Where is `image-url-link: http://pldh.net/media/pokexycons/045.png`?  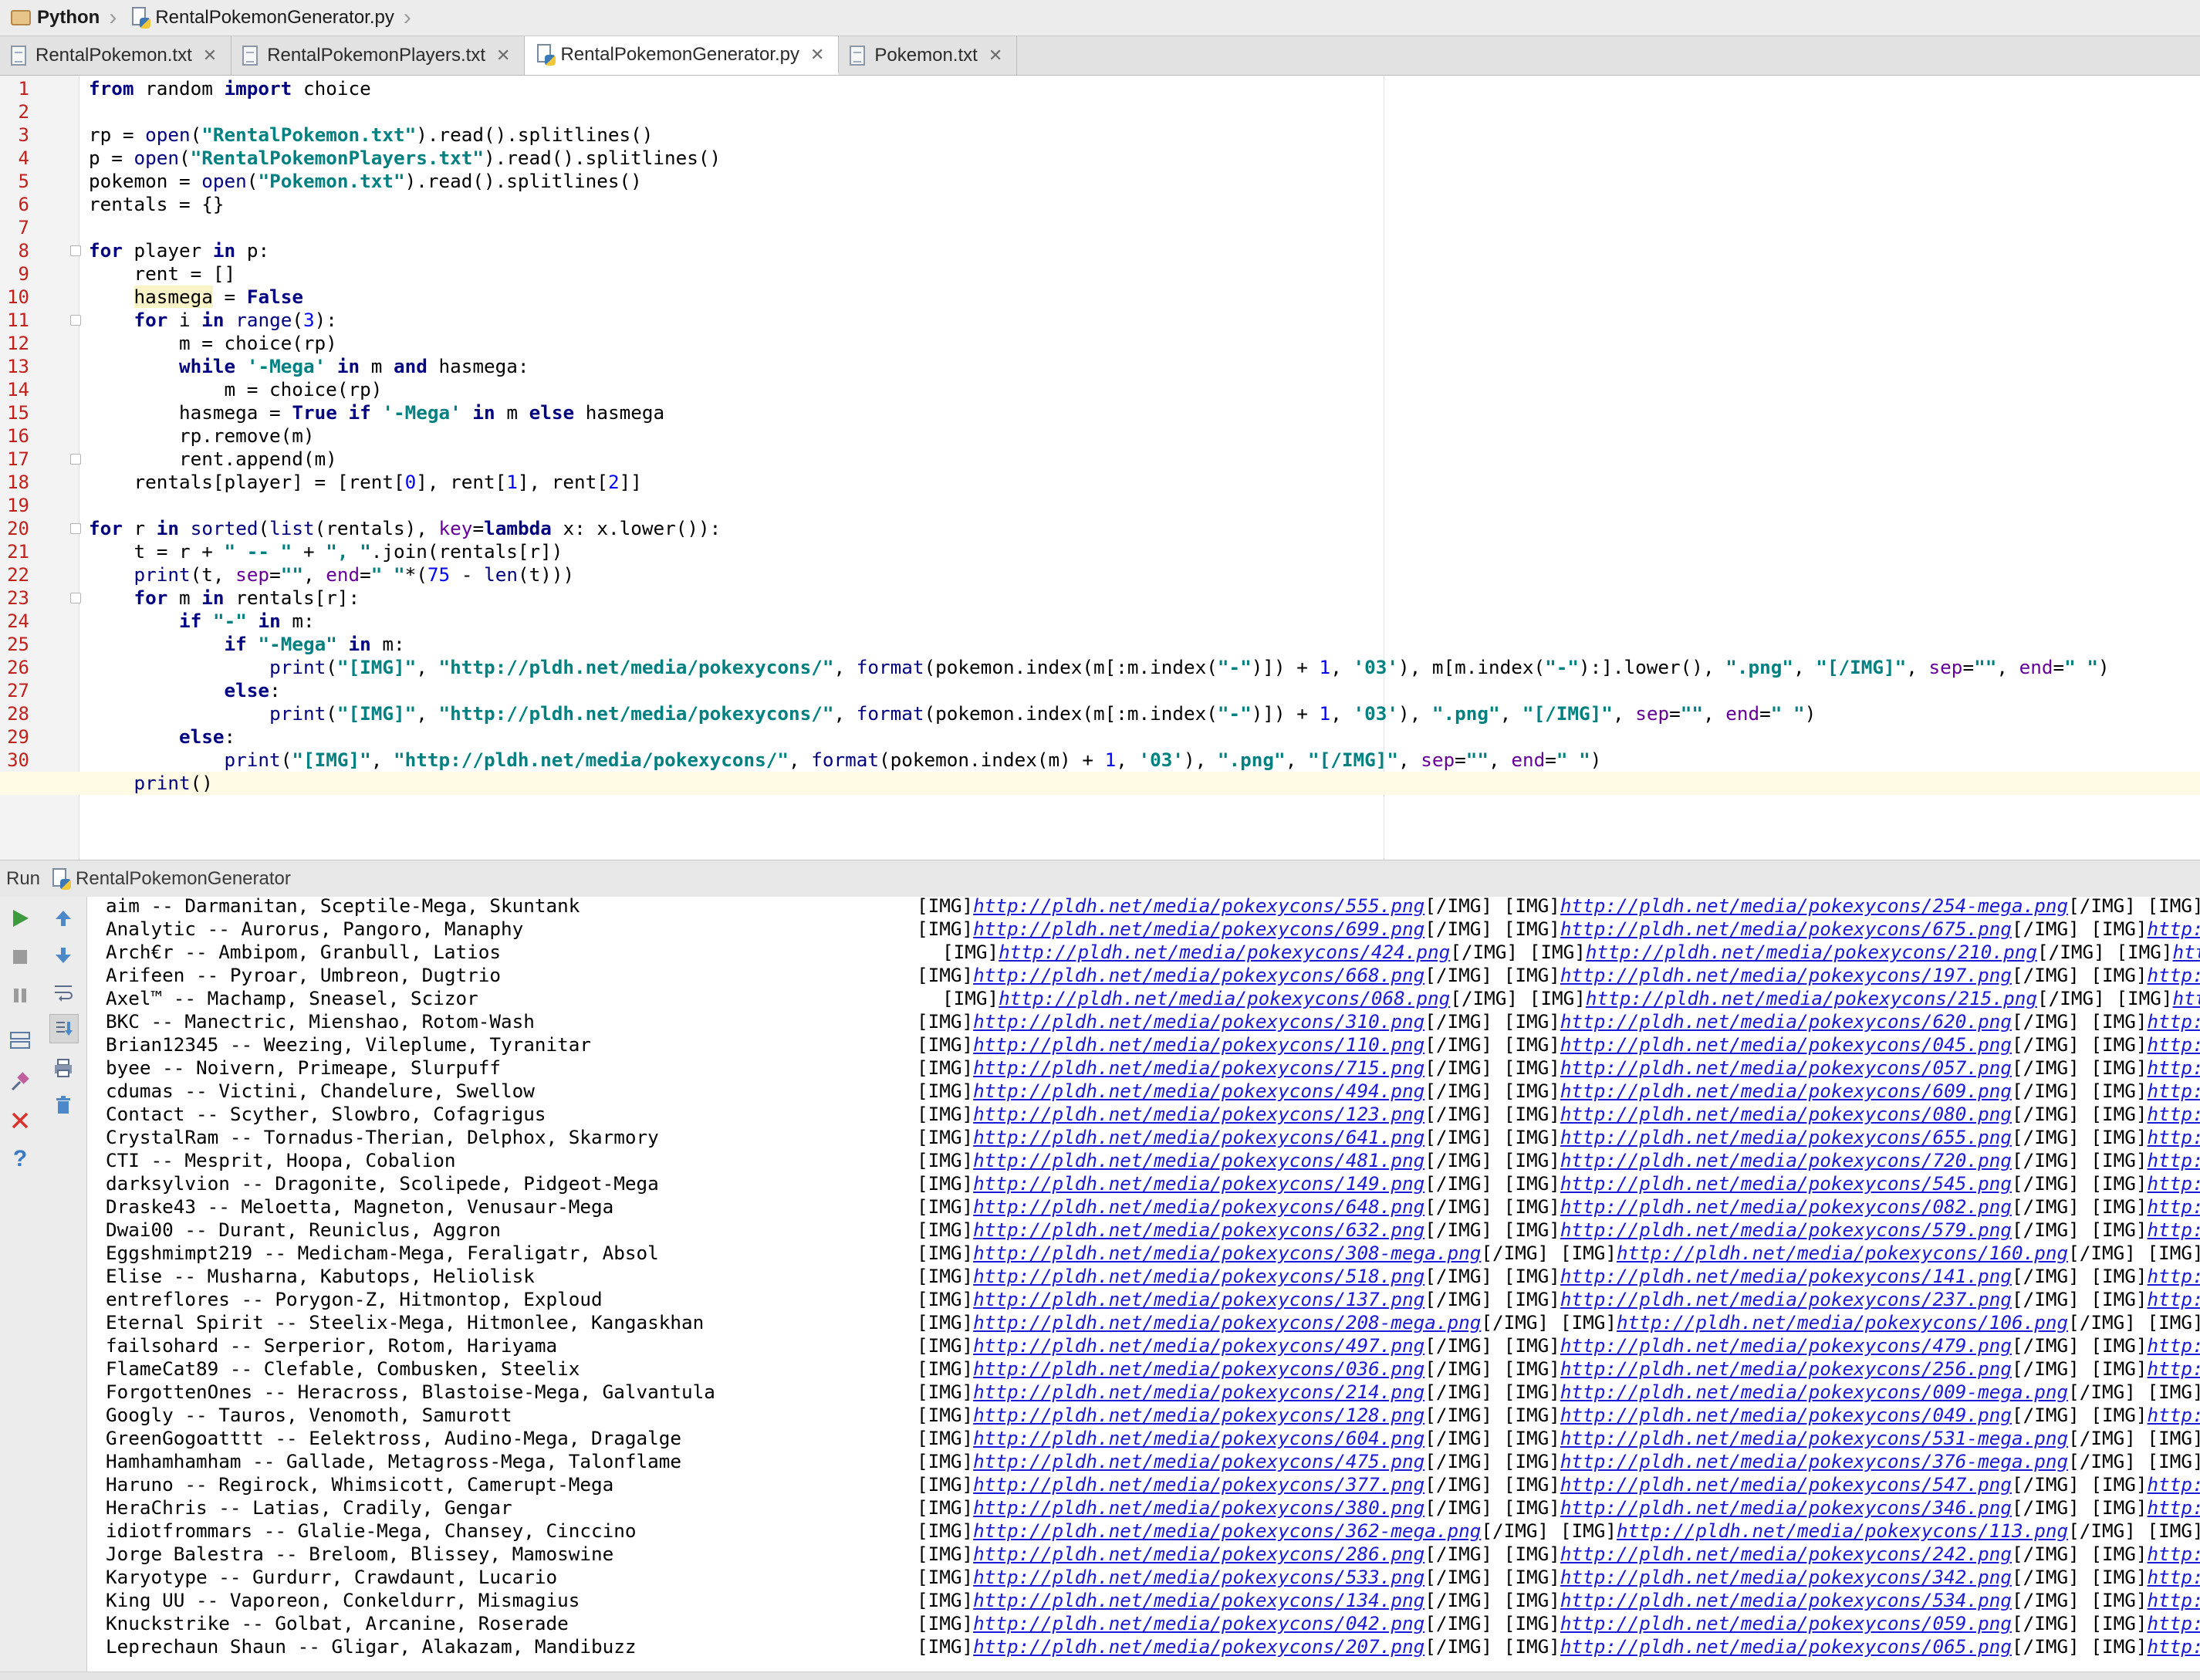
image-url-link: http://pldh.net/media/pokexycons/045.png is located at coordinates (1786, 1044).